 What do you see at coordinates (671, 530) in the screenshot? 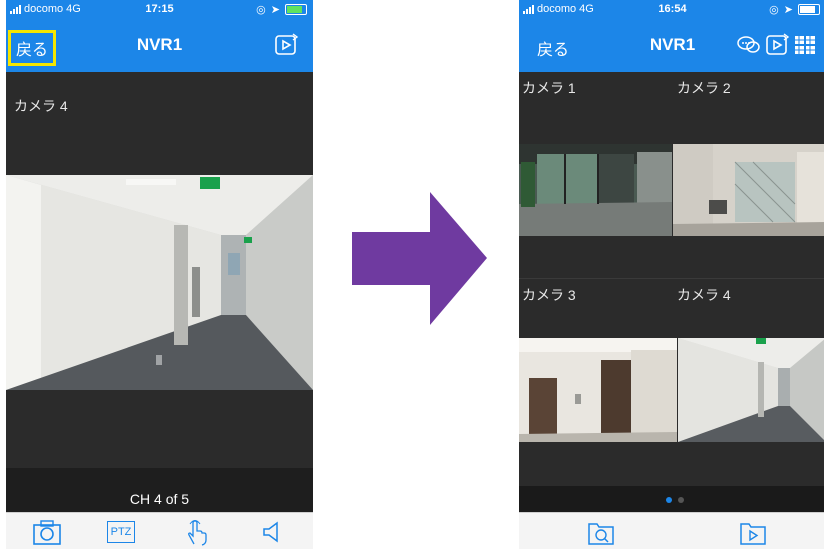
I see `bottom-toolbar` at bounding box center [671, 530].